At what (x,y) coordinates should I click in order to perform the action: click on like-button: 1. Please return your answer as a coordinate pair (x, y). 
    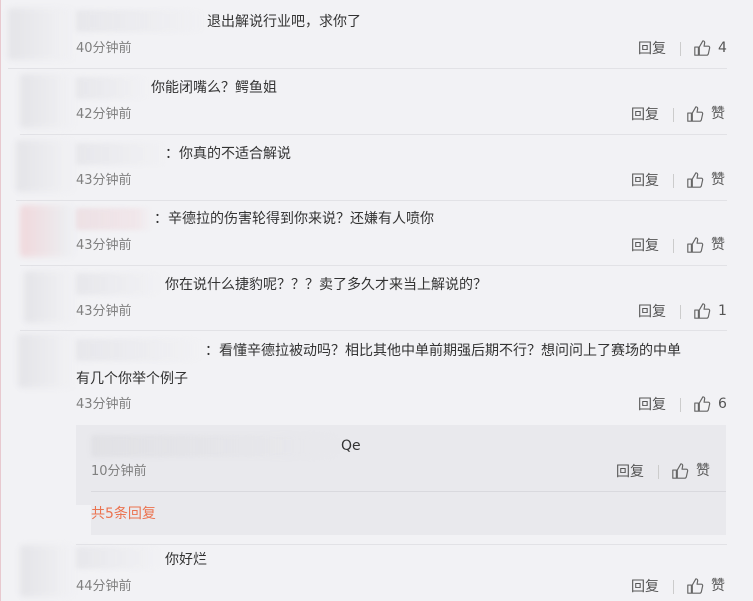
    Looking at the image, I should click on (710, 311).